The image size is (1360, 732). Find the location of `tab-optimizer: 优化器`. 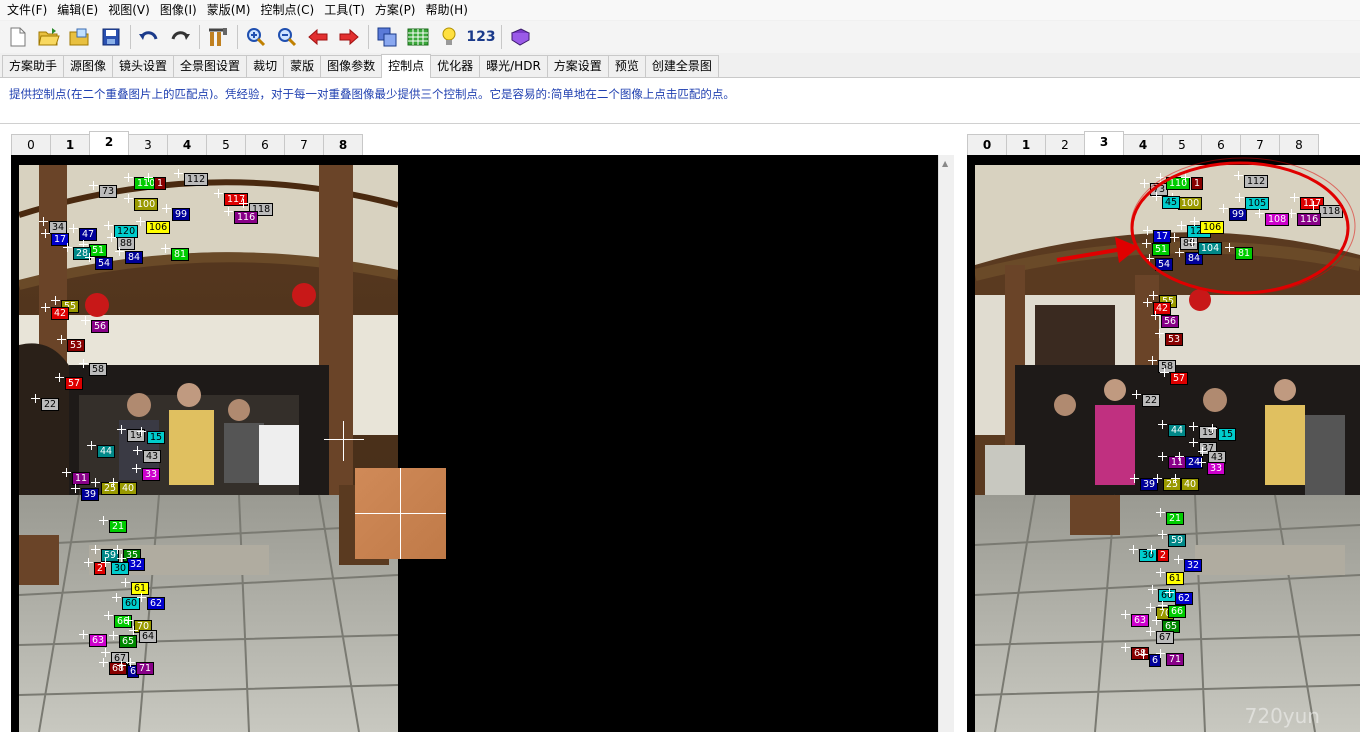

tab-optimizer: 优化器 is located at coordinates (455, 66).